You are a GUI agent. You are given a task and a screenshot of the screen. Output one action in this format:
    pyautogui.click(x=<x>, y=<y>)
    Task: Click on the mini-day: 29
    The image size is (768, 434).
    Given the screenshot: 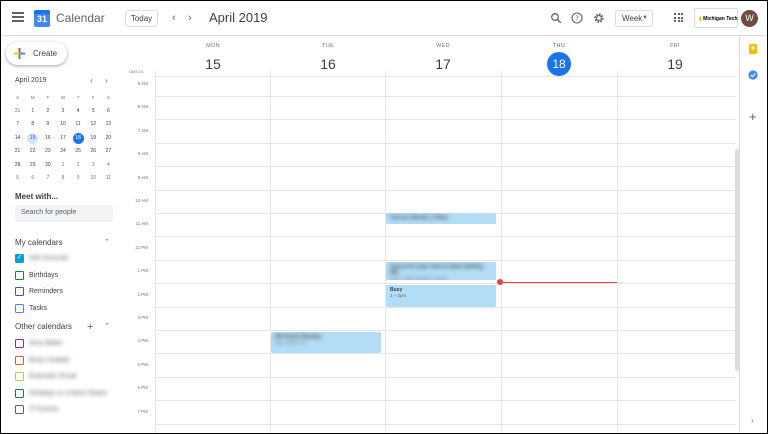 What is the action you would take?
    pyautogui.click(x=32, y=167)
    